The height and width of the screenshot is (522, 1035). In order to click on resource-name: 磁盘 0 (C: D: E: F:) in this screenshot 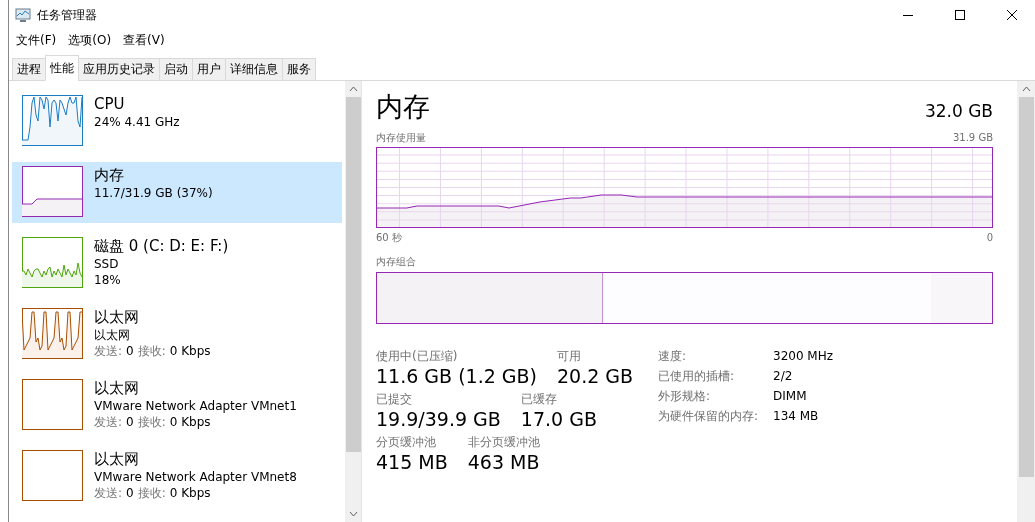, I will do `click(161, 246)`.